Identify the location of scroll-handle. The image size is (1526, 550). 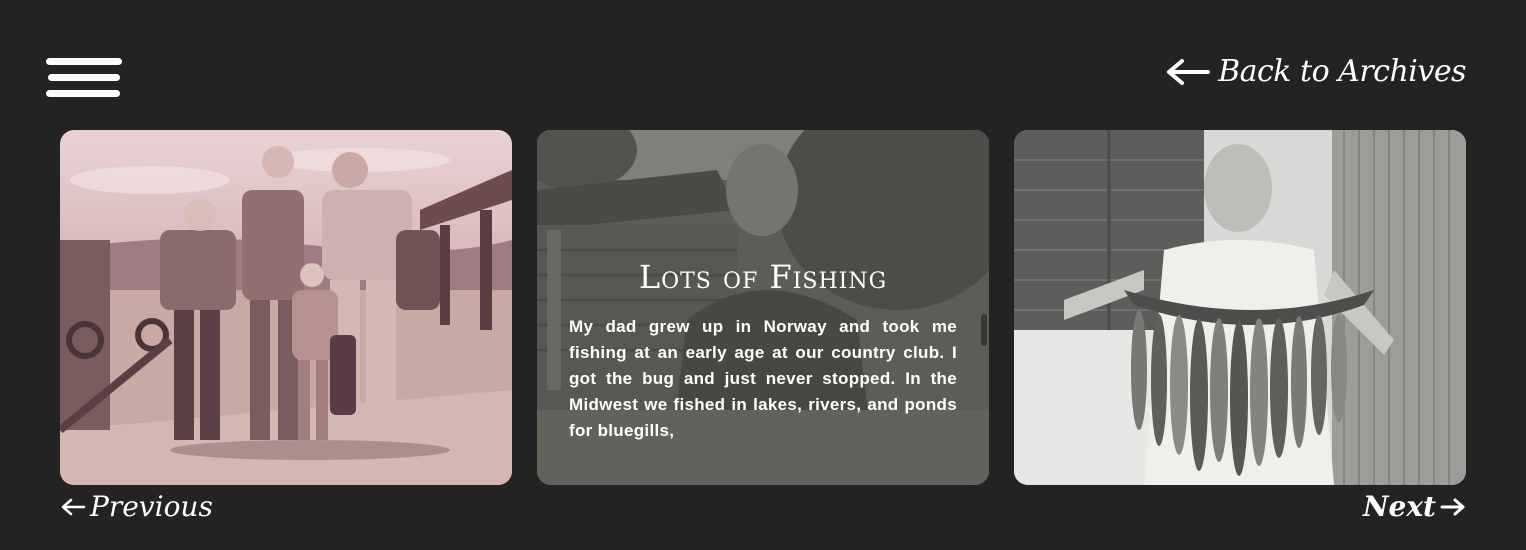
(984, 330).